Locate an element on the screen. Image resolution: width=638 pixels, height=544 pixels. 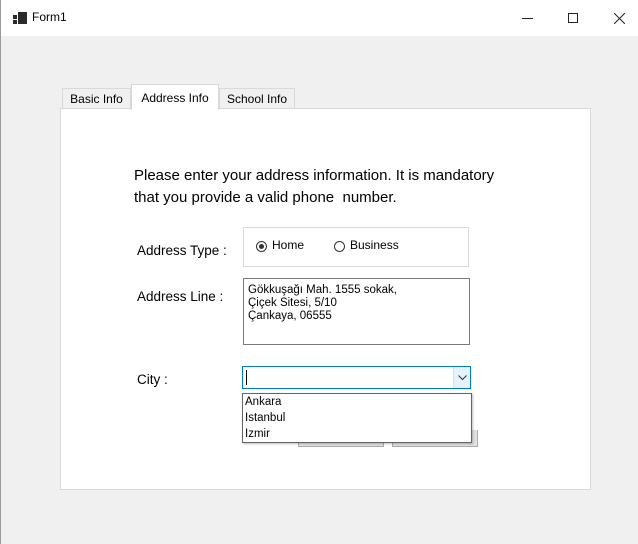
close-icon is located at coordinates (619, 18).